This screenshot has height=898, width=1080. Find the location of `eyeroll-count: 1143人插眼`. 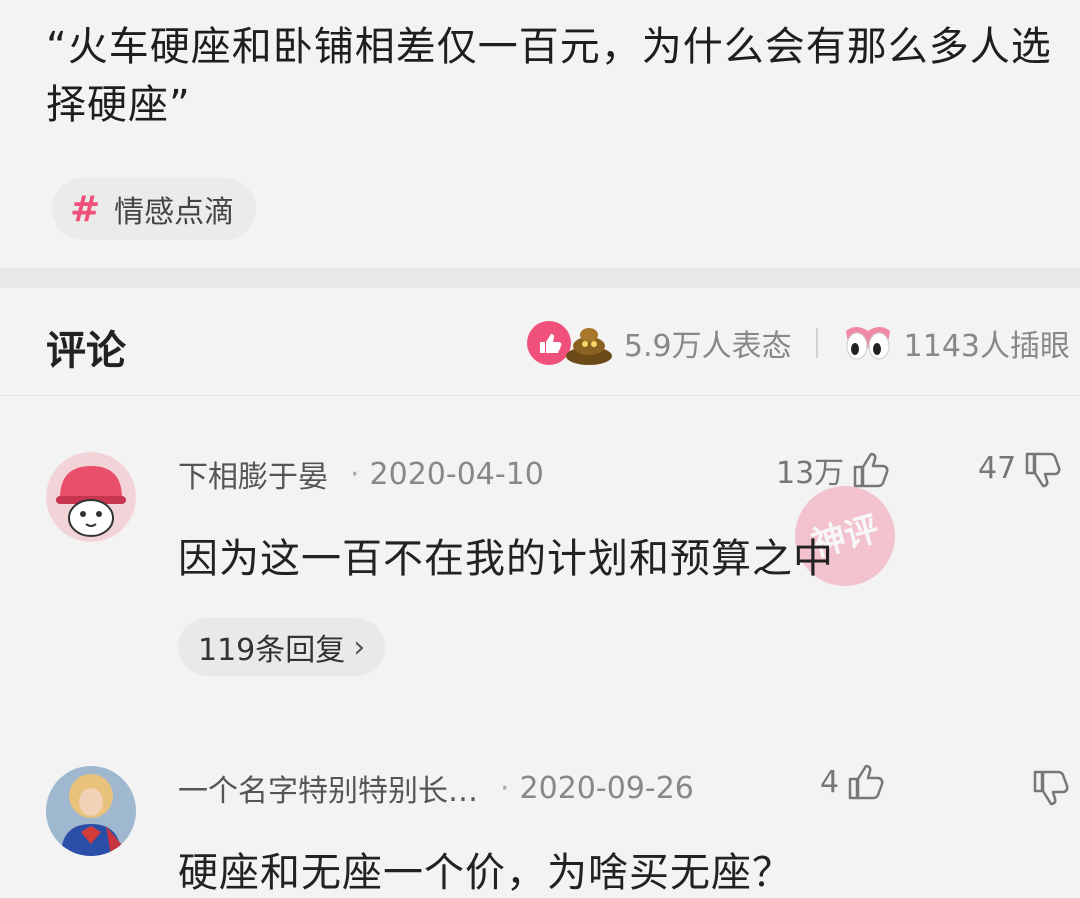

eyeroll-count: 1143人插眼 is located at coordinates (986, 346).